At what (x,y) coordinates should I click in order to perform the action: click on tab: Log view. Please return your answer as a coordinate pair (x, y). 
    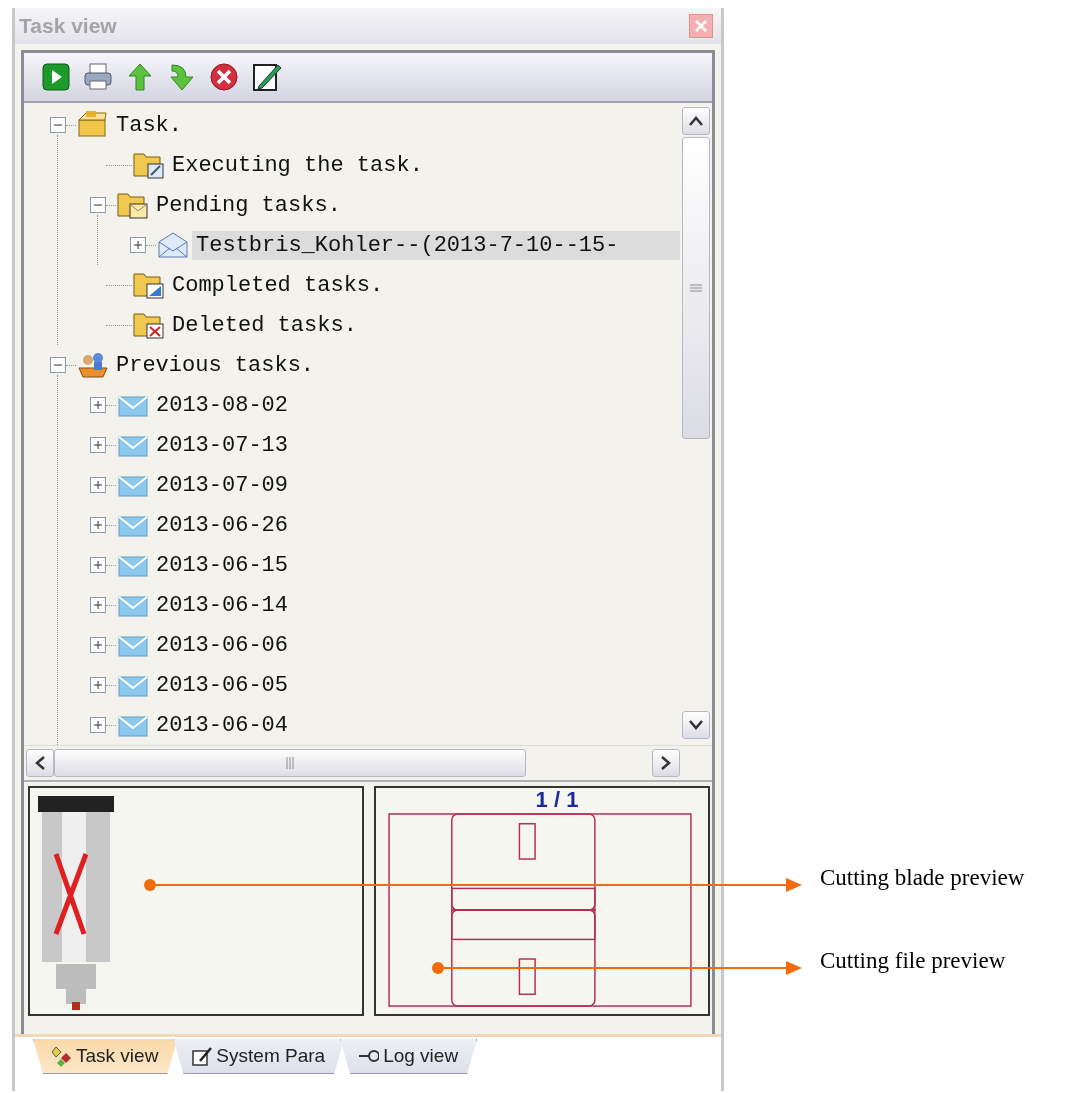
    Looking at the image, I should click on (409, 1056).